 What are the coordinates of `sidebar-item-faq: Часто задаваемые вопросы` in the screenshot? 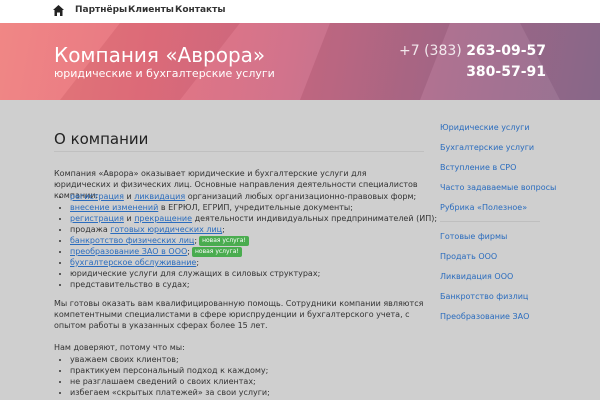 It's located at (498, 187).